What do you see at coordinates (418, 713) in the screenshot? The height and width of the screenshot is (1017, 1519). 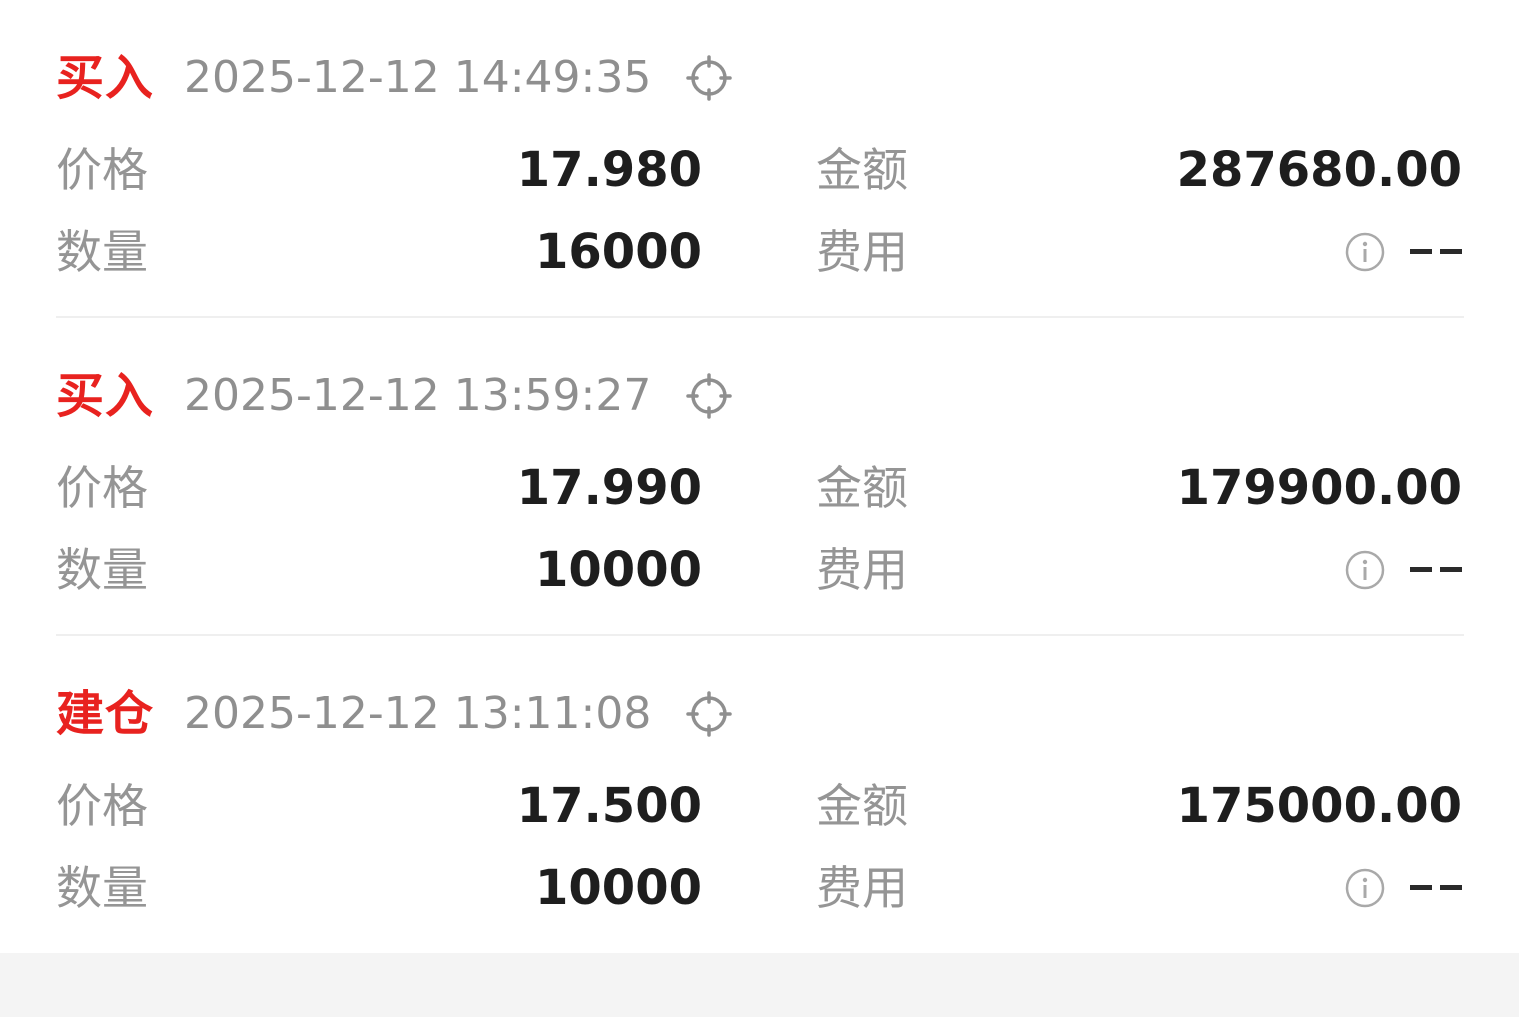 I see `trade-time: 2025-12-12 13:11:08` at bounding box center [418, 713].